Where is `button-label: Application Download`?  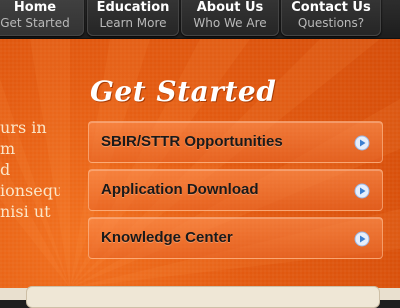 button-label: Application Download is located at coordinates (180, 189).